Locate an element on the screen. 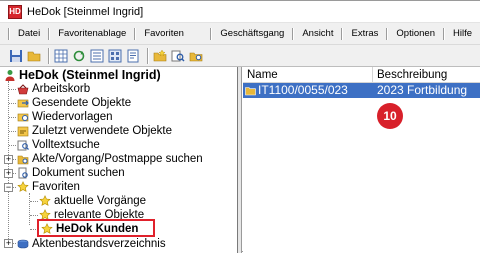 This screenshot has width=480, height=270. tree-item-label: Akte/Vorgang/Postmappe suchen is located at coordinates (117, 159).